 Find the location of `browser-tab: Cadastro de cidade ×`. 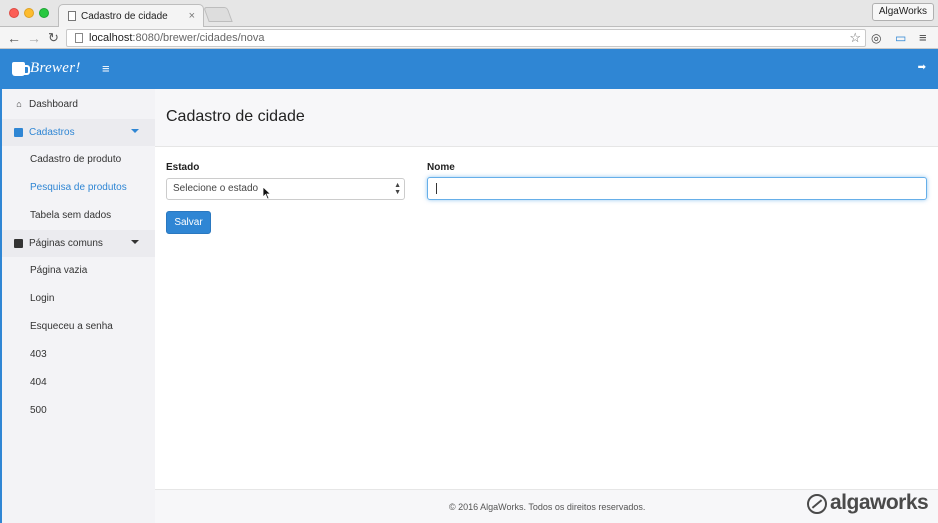

browser-tab: Cadastro de cidade × is located at coordinates (131, 16).